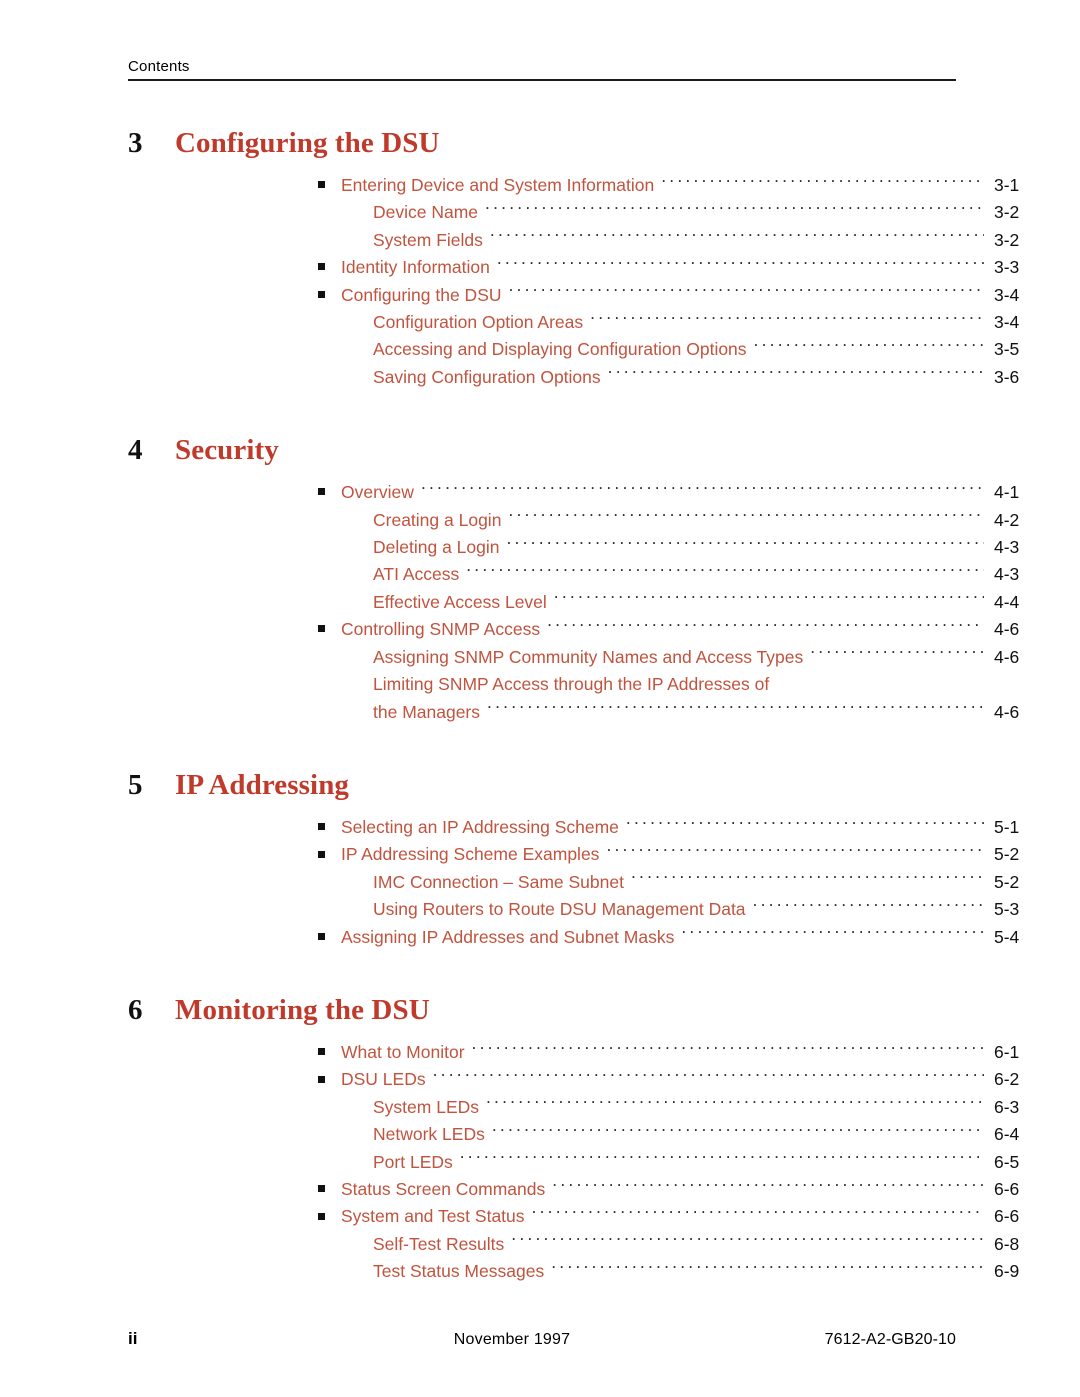 The height and width of the screenshot is (1397, 1080). Describe the element at coordinates (1007, 601) in the screenshot. I see `toc-entry-page-number: 4-4` at that location.